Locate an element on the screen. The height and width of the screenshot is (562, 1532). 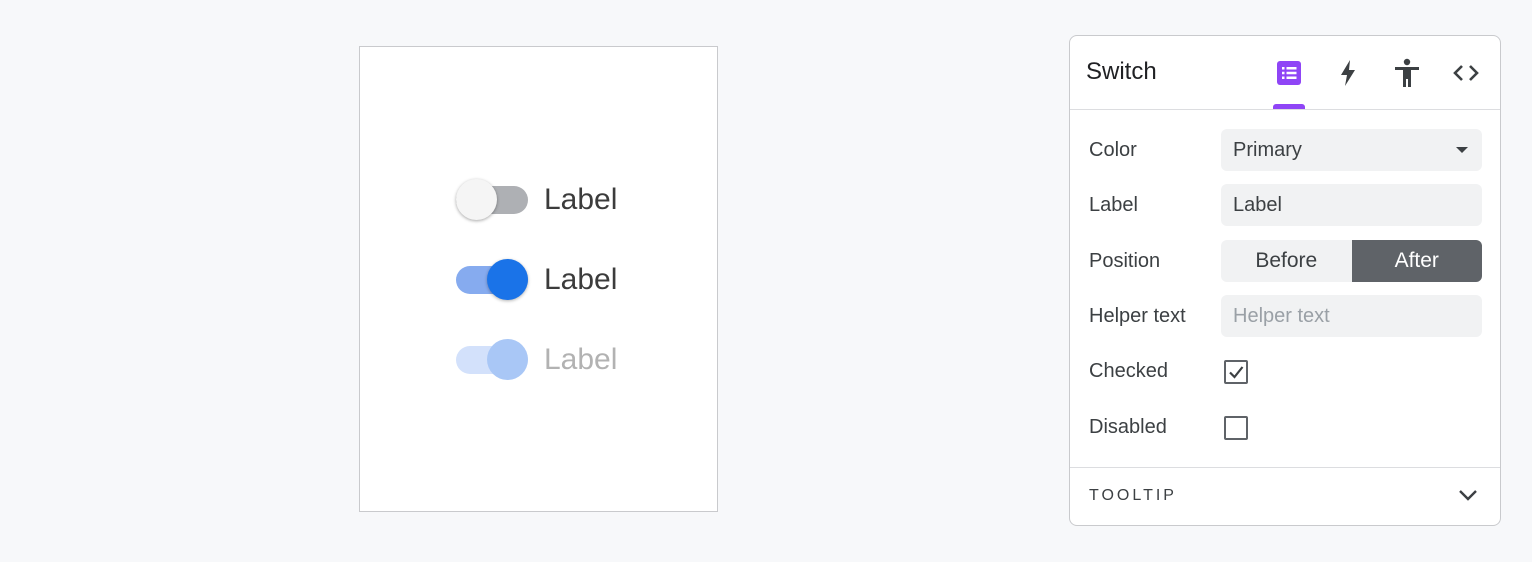
switch-row-off: Label is located at coordinates (536, 200).